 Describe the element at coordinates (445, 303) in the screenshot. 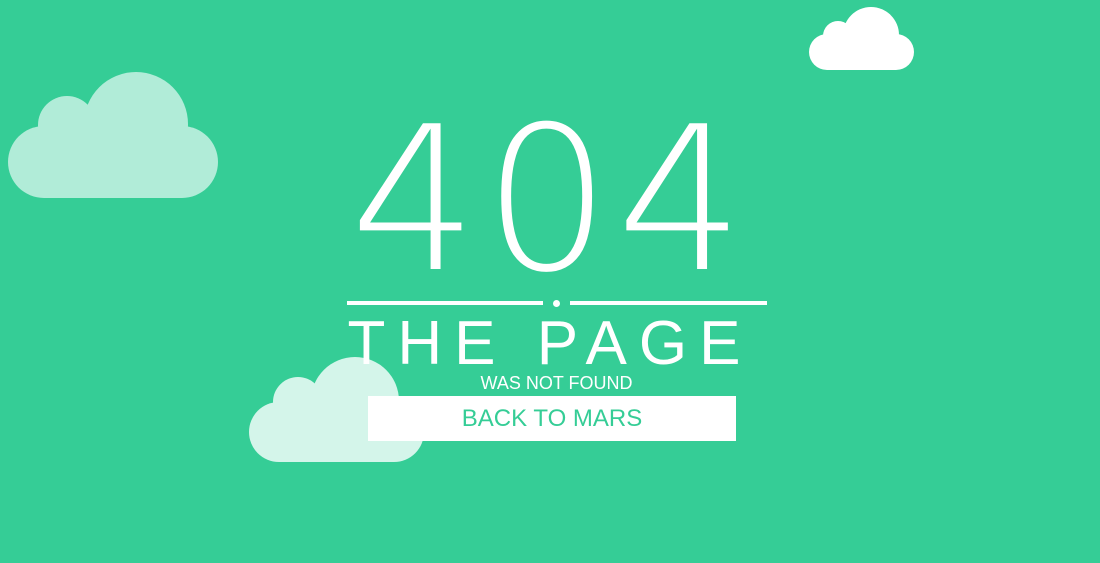

I see `divider-left` at that location.